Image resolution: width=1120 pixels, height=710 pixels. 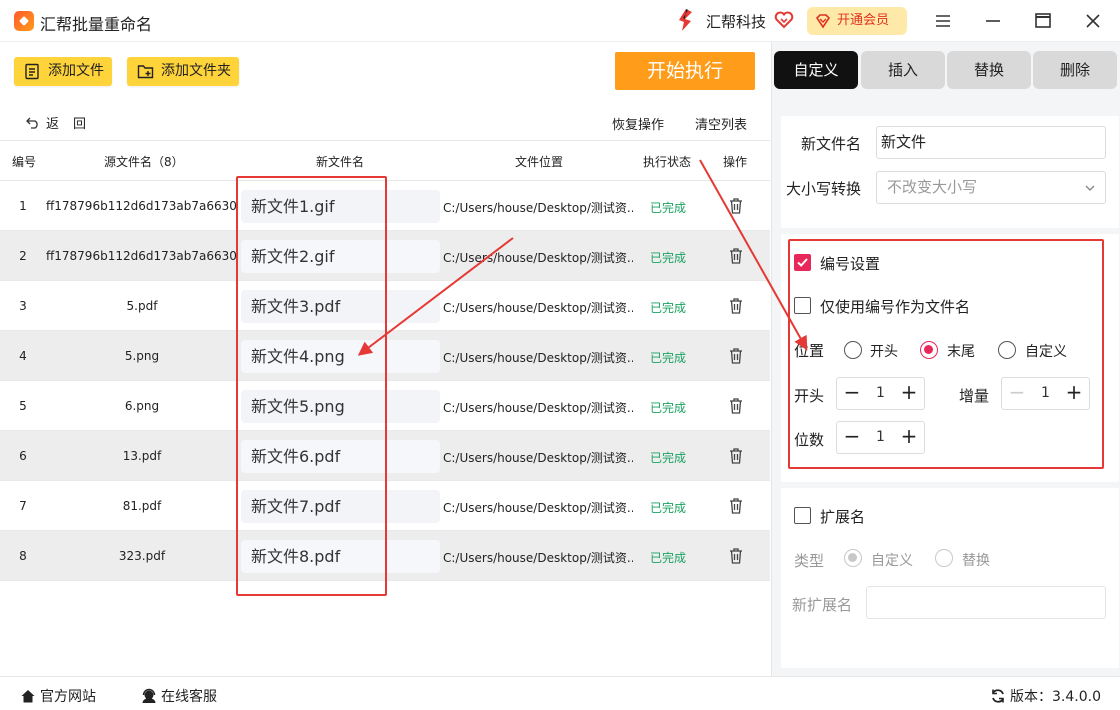 I want to click on position-radio-start, so click(x=853, y=350).